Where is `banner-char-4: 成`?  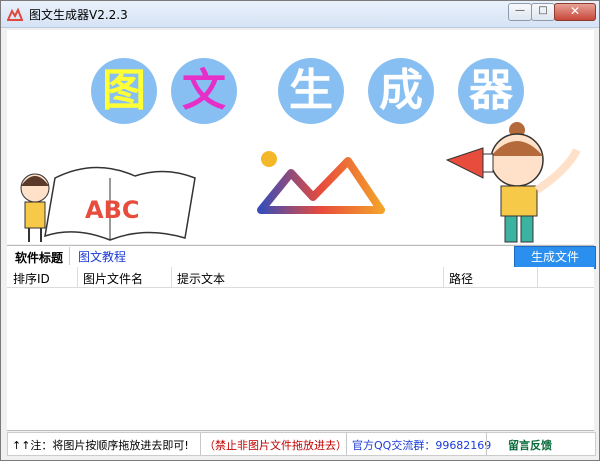 banner-char-4: 成 is located at coordinates (401, 91).